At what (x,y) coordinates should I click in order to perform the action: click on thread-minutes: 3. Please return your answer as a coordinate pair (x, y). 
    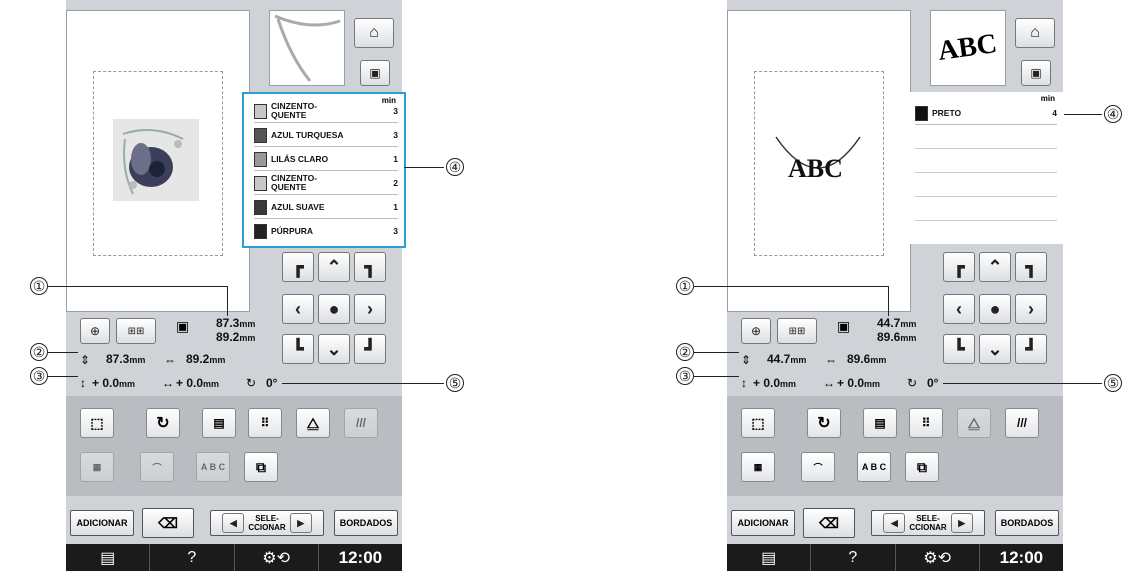
    Looking at the image, I should click on (395, 231).